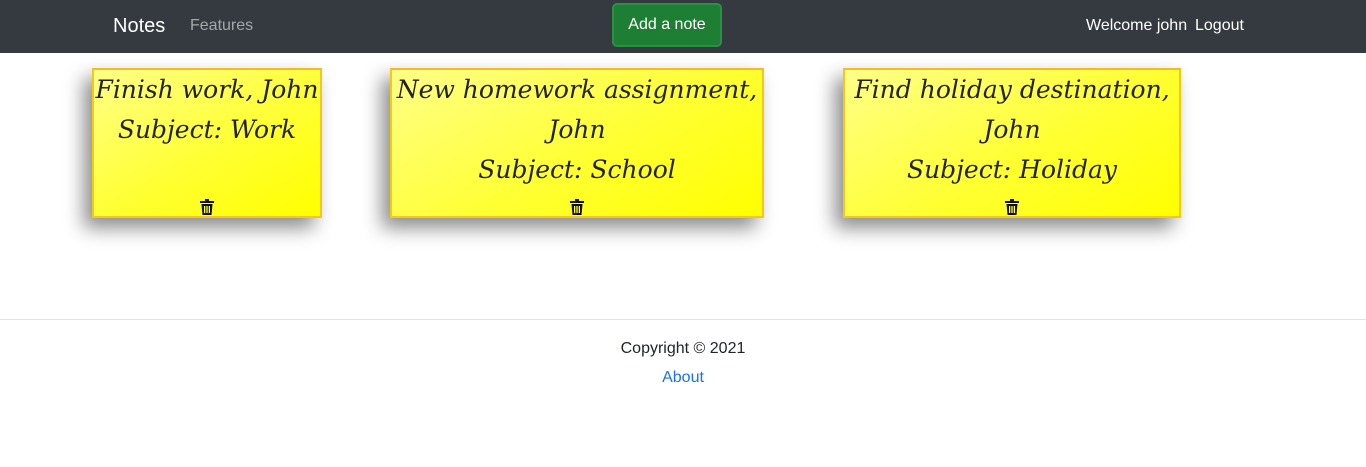  Describe the element at coordinates (683, 319) in the screenshot. I see `footer-divider` at that location.